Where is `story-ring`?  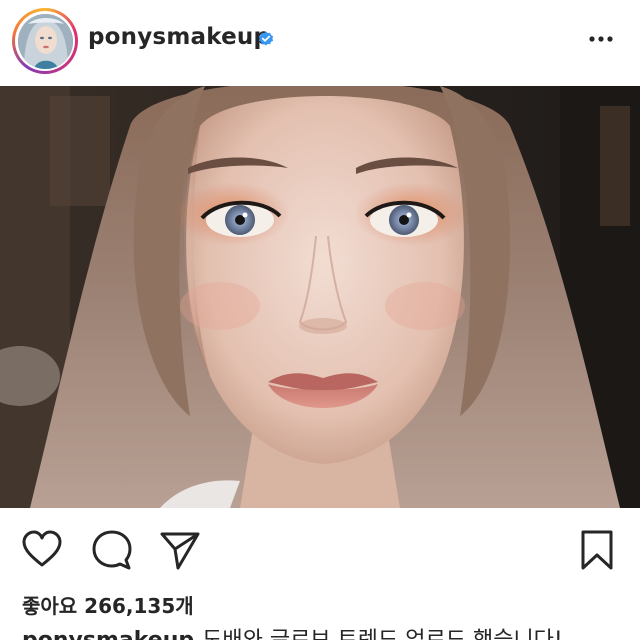 story-ring is located at coordinates (45, 41).